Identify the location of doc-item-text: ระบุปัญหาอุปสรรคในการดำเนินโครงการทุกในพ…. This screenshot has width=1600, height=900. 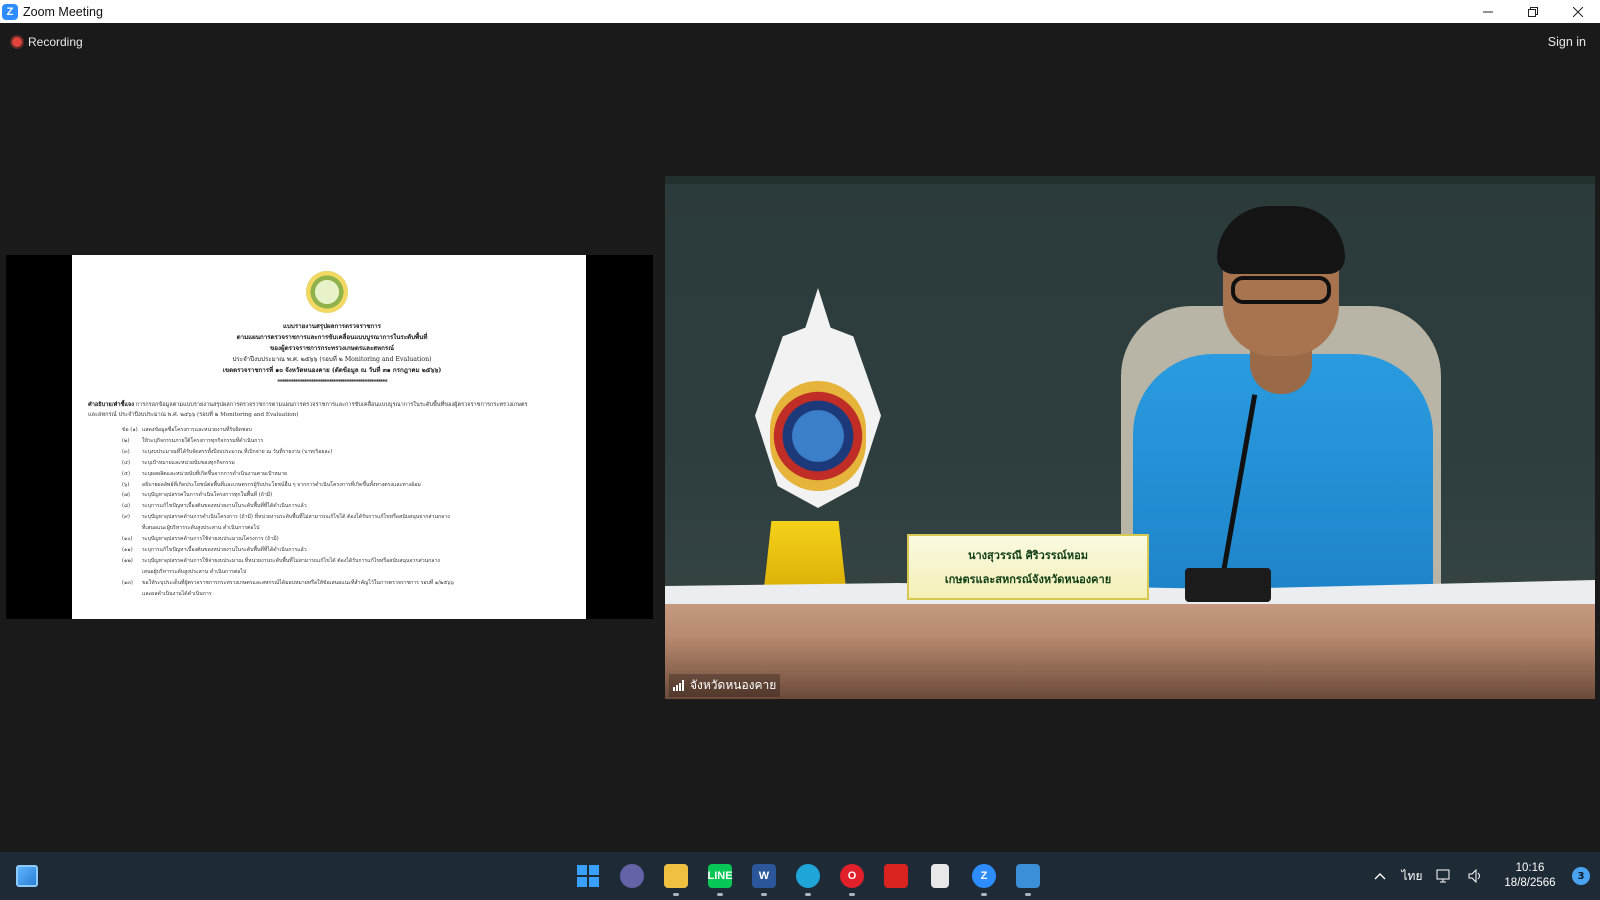
(207, 495).